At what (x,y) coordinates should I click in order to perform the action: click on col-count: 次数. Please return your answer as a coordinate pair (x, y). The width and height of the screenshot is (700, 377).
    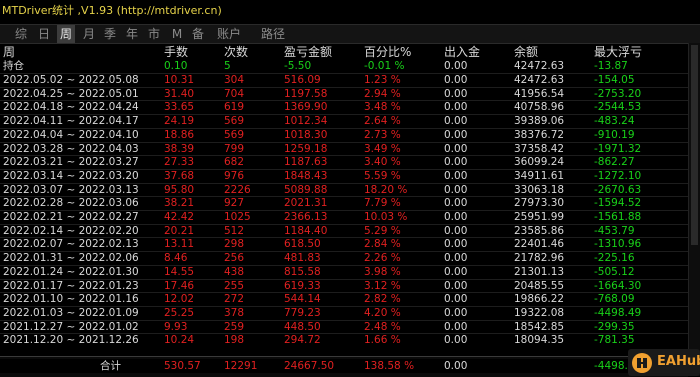
    Looking at the image, I should click on (253, 51).